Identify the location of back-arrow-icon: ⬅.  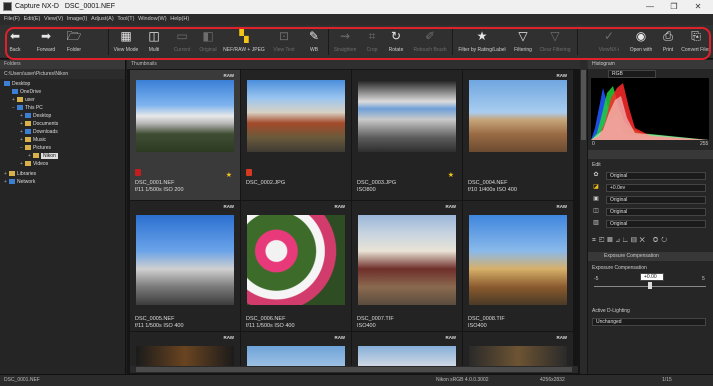
(15, 36).